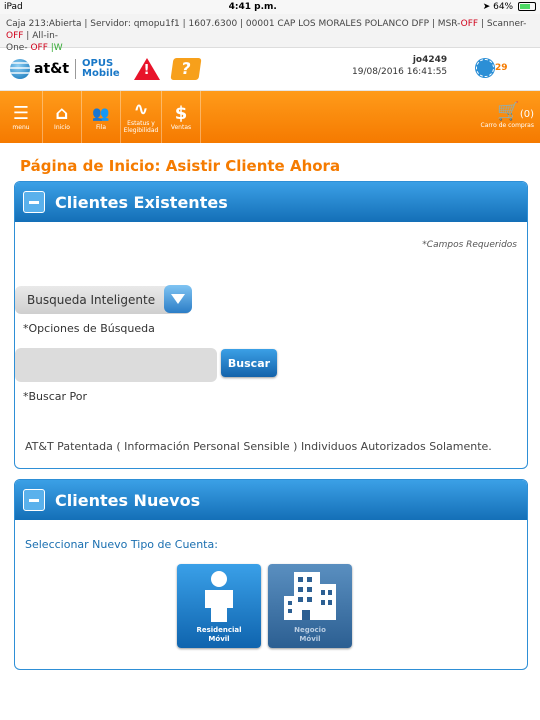  What do you see at coordinates (508, 111) in the screenshot?
I see `cart-icon: 🛒` at bounding box center [508, 111].